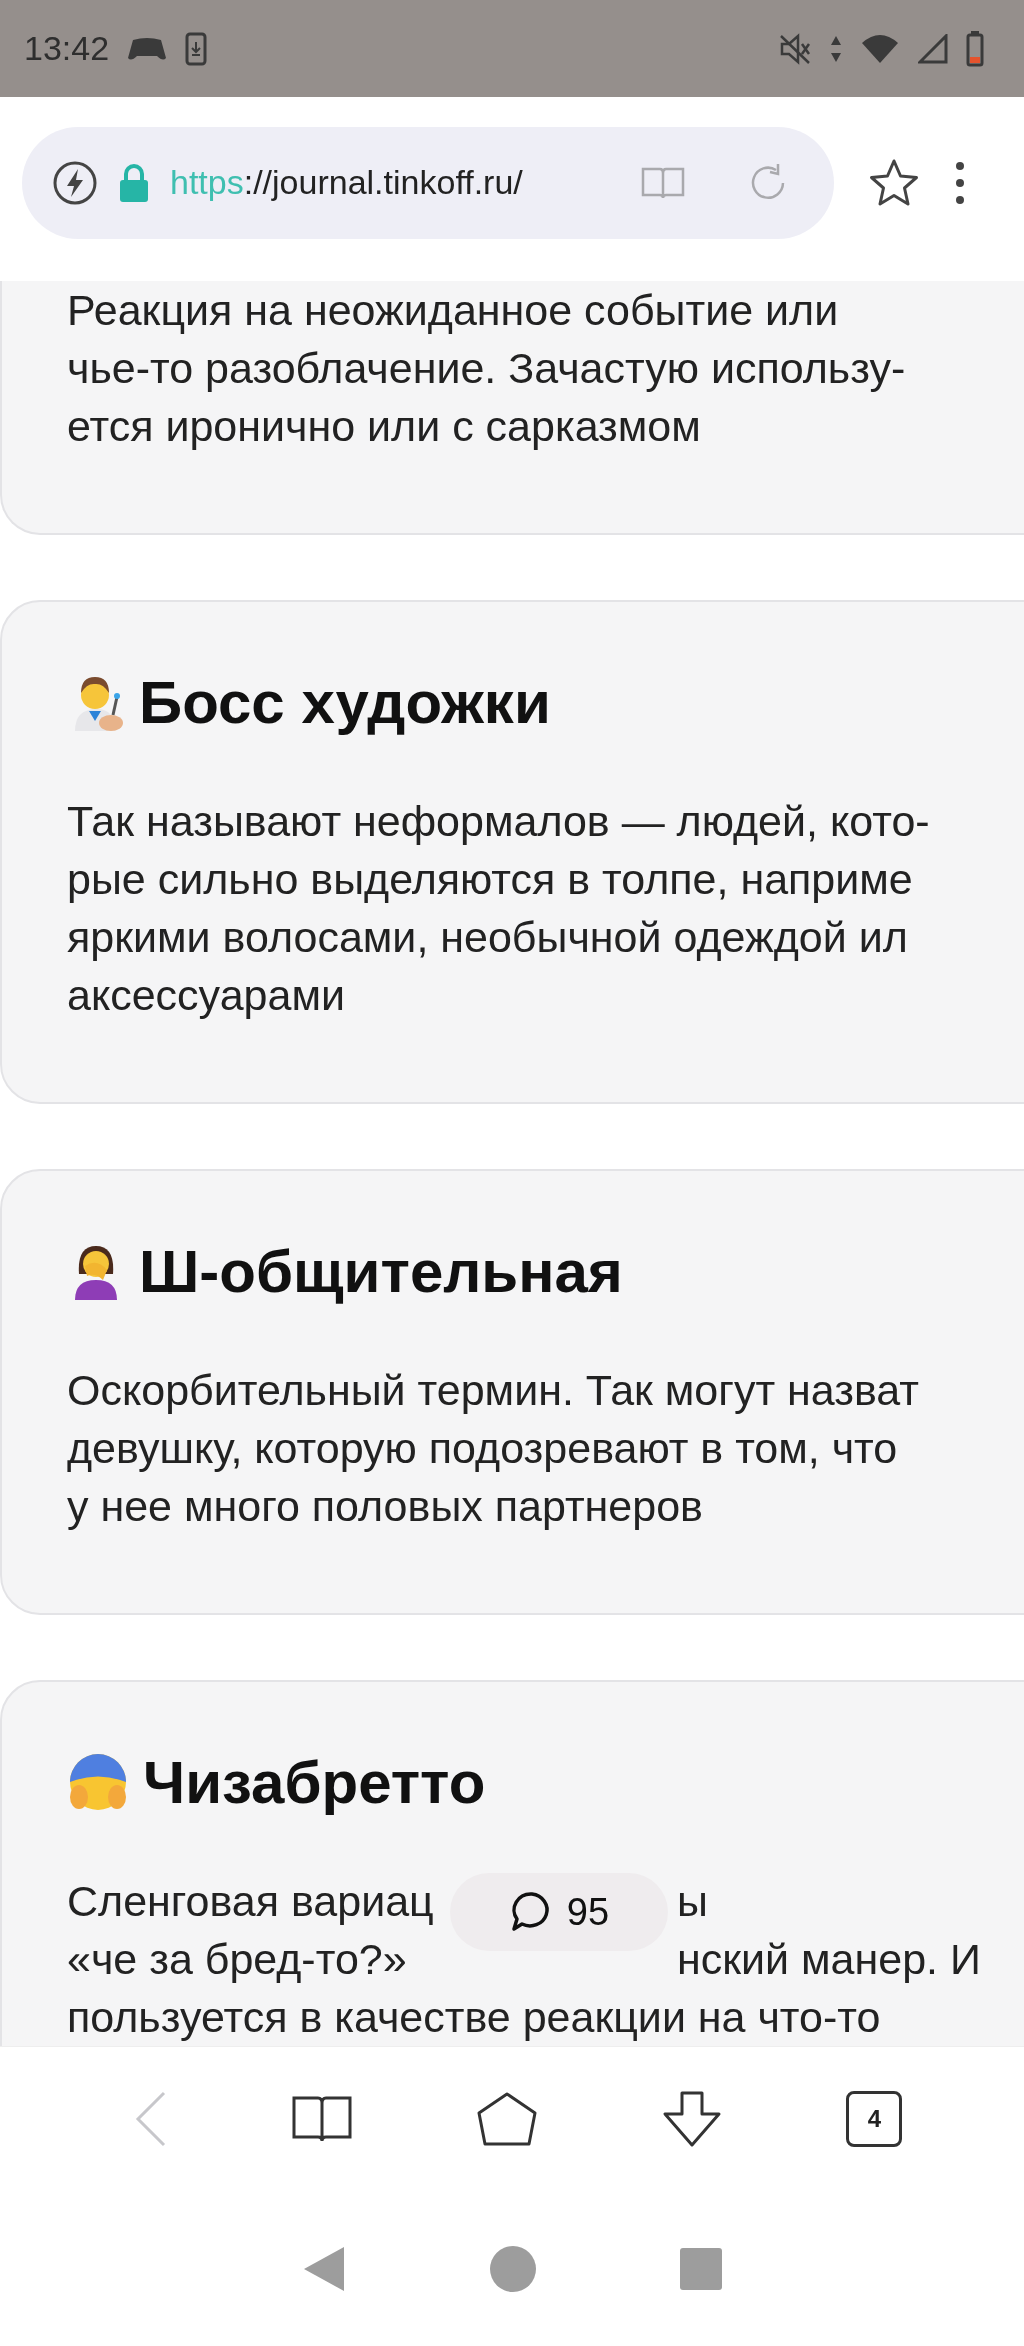  Describe the element at coordinates (487, 937) in the screenshot. I see `description-text: яркими волосами, необычной одеждой ил` at that location.